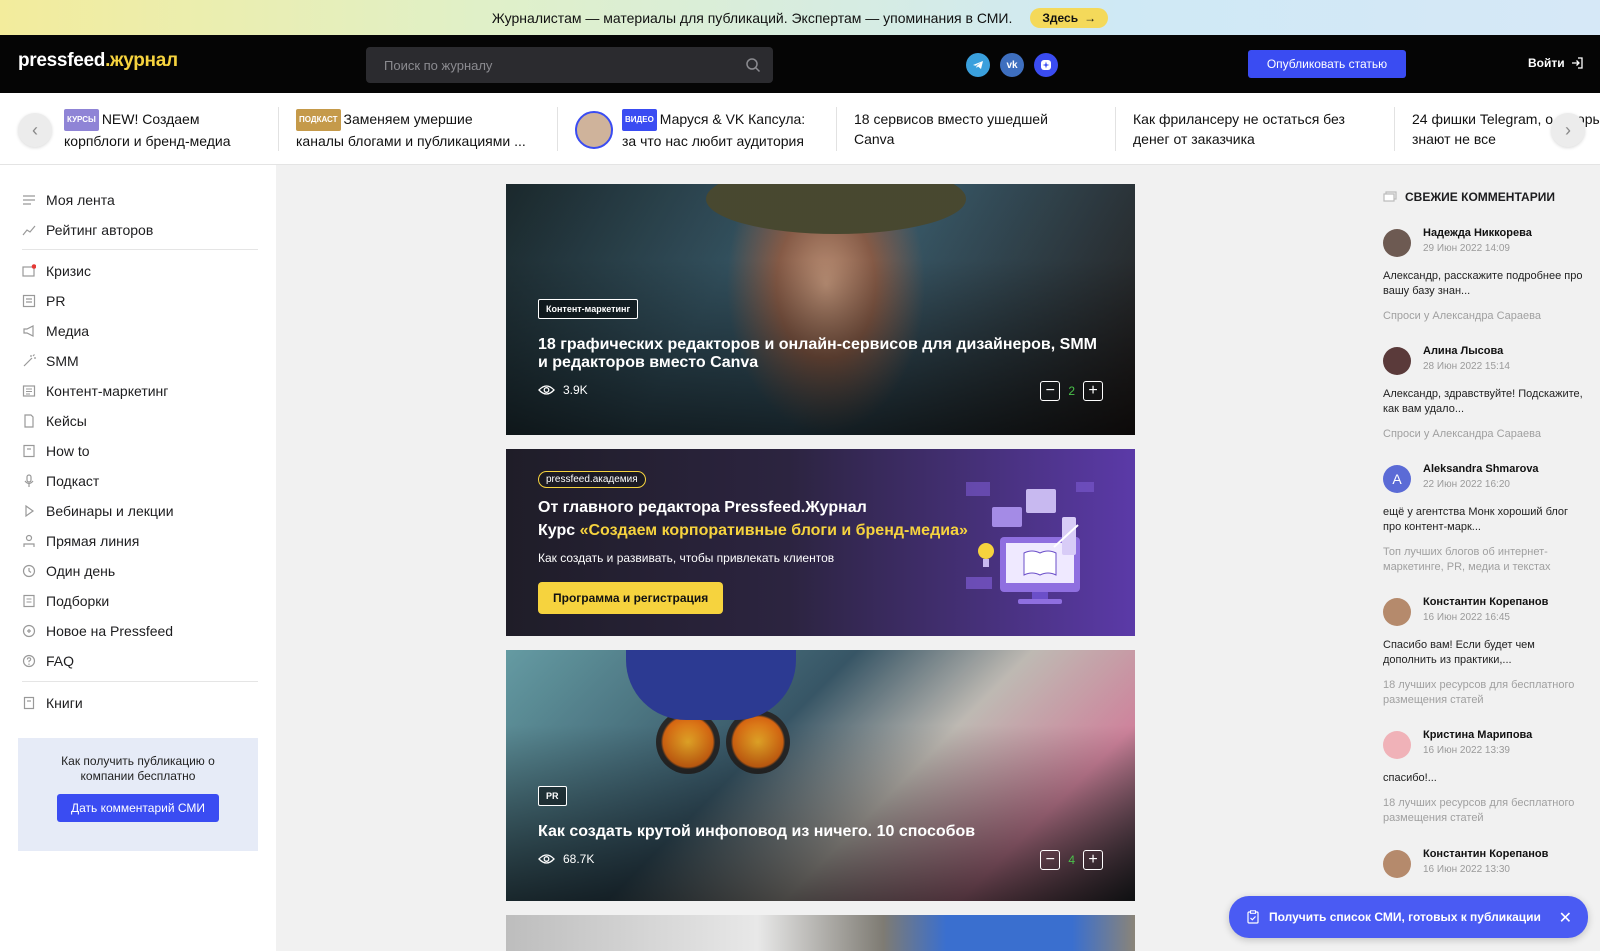 Image resolution: width=1600 pixels, height=951 pixels. Describe the element at coordinates (318, 120) in the screenshot. I see `strip-tag: ПОДКАСТ` at that location.